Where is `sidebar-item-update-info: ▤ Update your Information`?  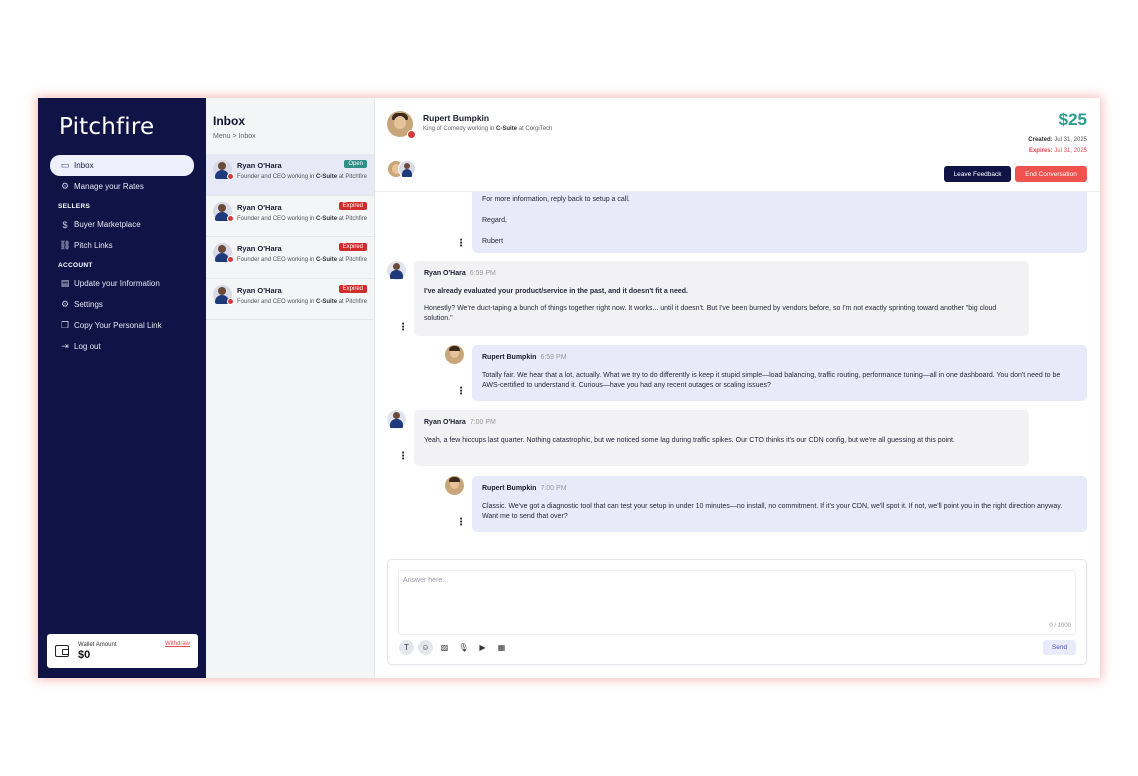
sidebar-item-update-info: ▤ Update your Information is located at coordinates (122, 283).